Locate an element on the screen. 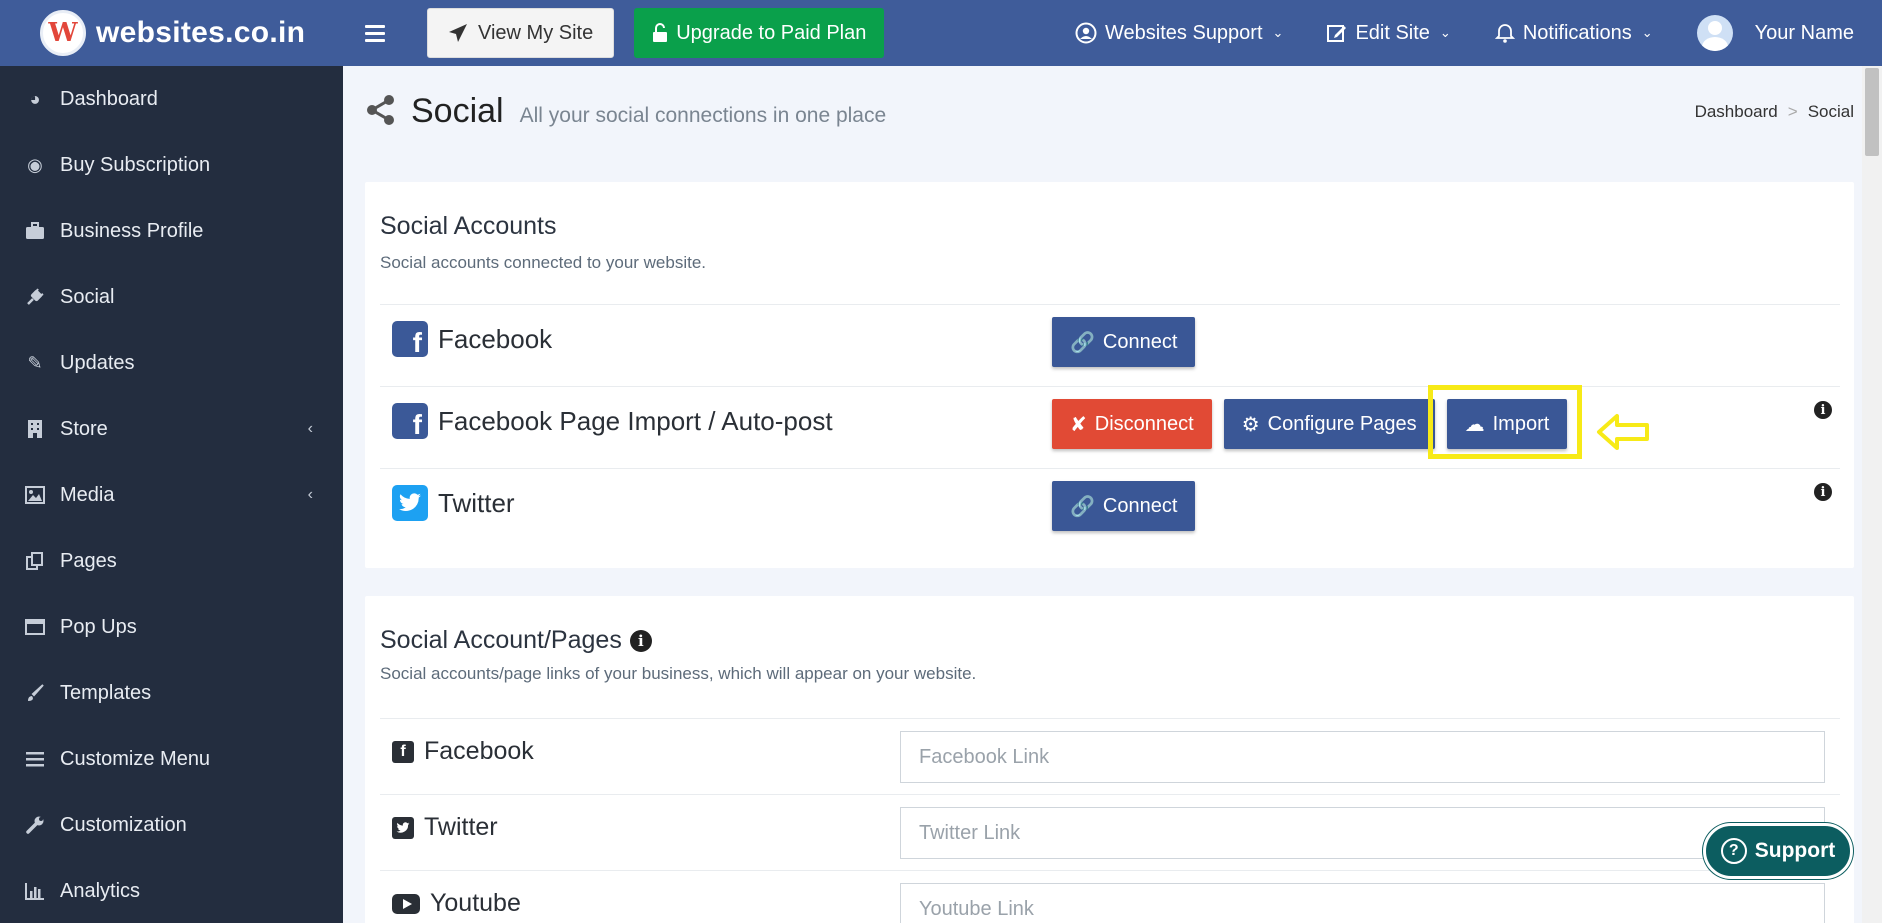 This screenshot has width=1882, height=923. image-icon is located at coordinates (35, 495).